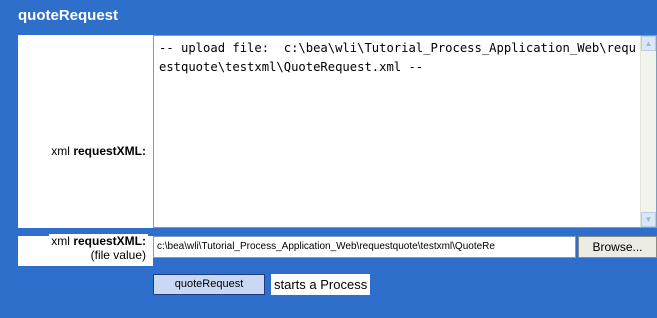 This screenshot has width=657, height=318. Describe the element at coordinates (60, 241) in the screenshot. I see `file-field-prefix: xml` at that location.